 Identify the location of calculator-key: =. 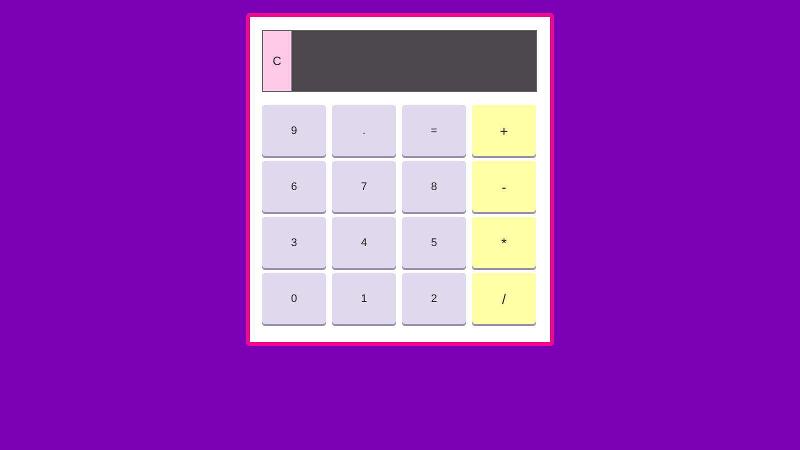
(434, 130).